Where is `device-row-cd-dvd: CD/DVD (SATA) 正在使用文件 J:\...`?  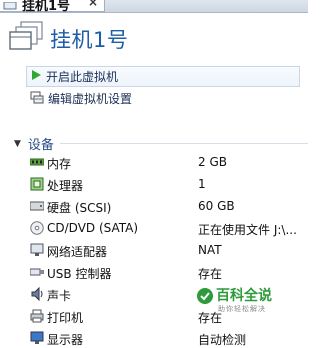 device-row-cd-dvd: CD/DVD (SATA) 正在使用文件 J:\... is located at coordinates (169, 229).